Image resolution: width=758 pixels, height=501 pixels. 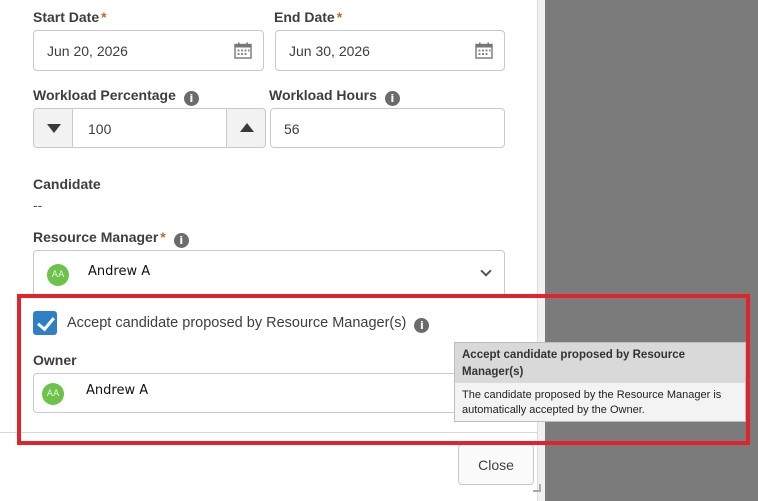 What do you see at coordinates (67, 184) in the screenshot?
I see `candidate-label: Candidate` at bounding box center [67, 184].